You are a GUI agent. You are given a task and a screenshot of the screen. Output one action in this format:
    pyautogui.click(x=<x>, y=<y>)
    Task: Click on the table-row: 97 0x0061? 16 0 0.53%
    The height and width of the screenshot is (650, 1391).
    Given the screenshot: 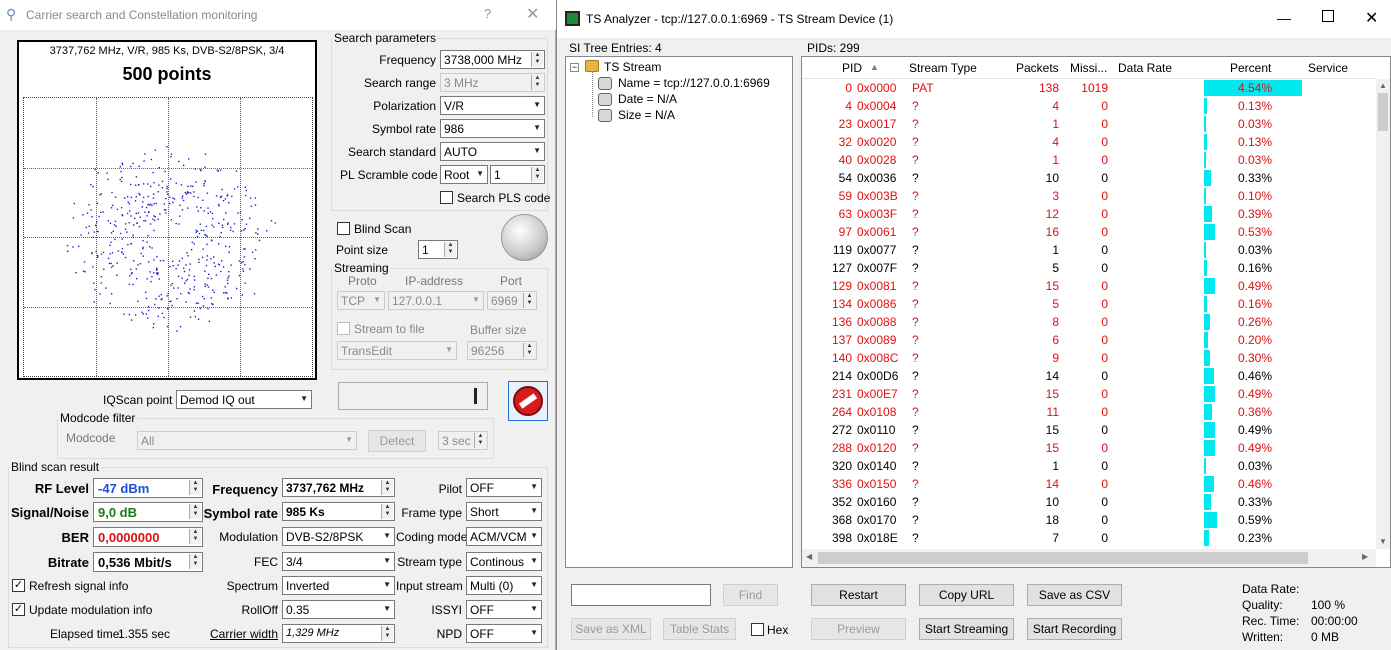 What is the action you would take?
    pyautogui.click(x=1089, y=232)
    